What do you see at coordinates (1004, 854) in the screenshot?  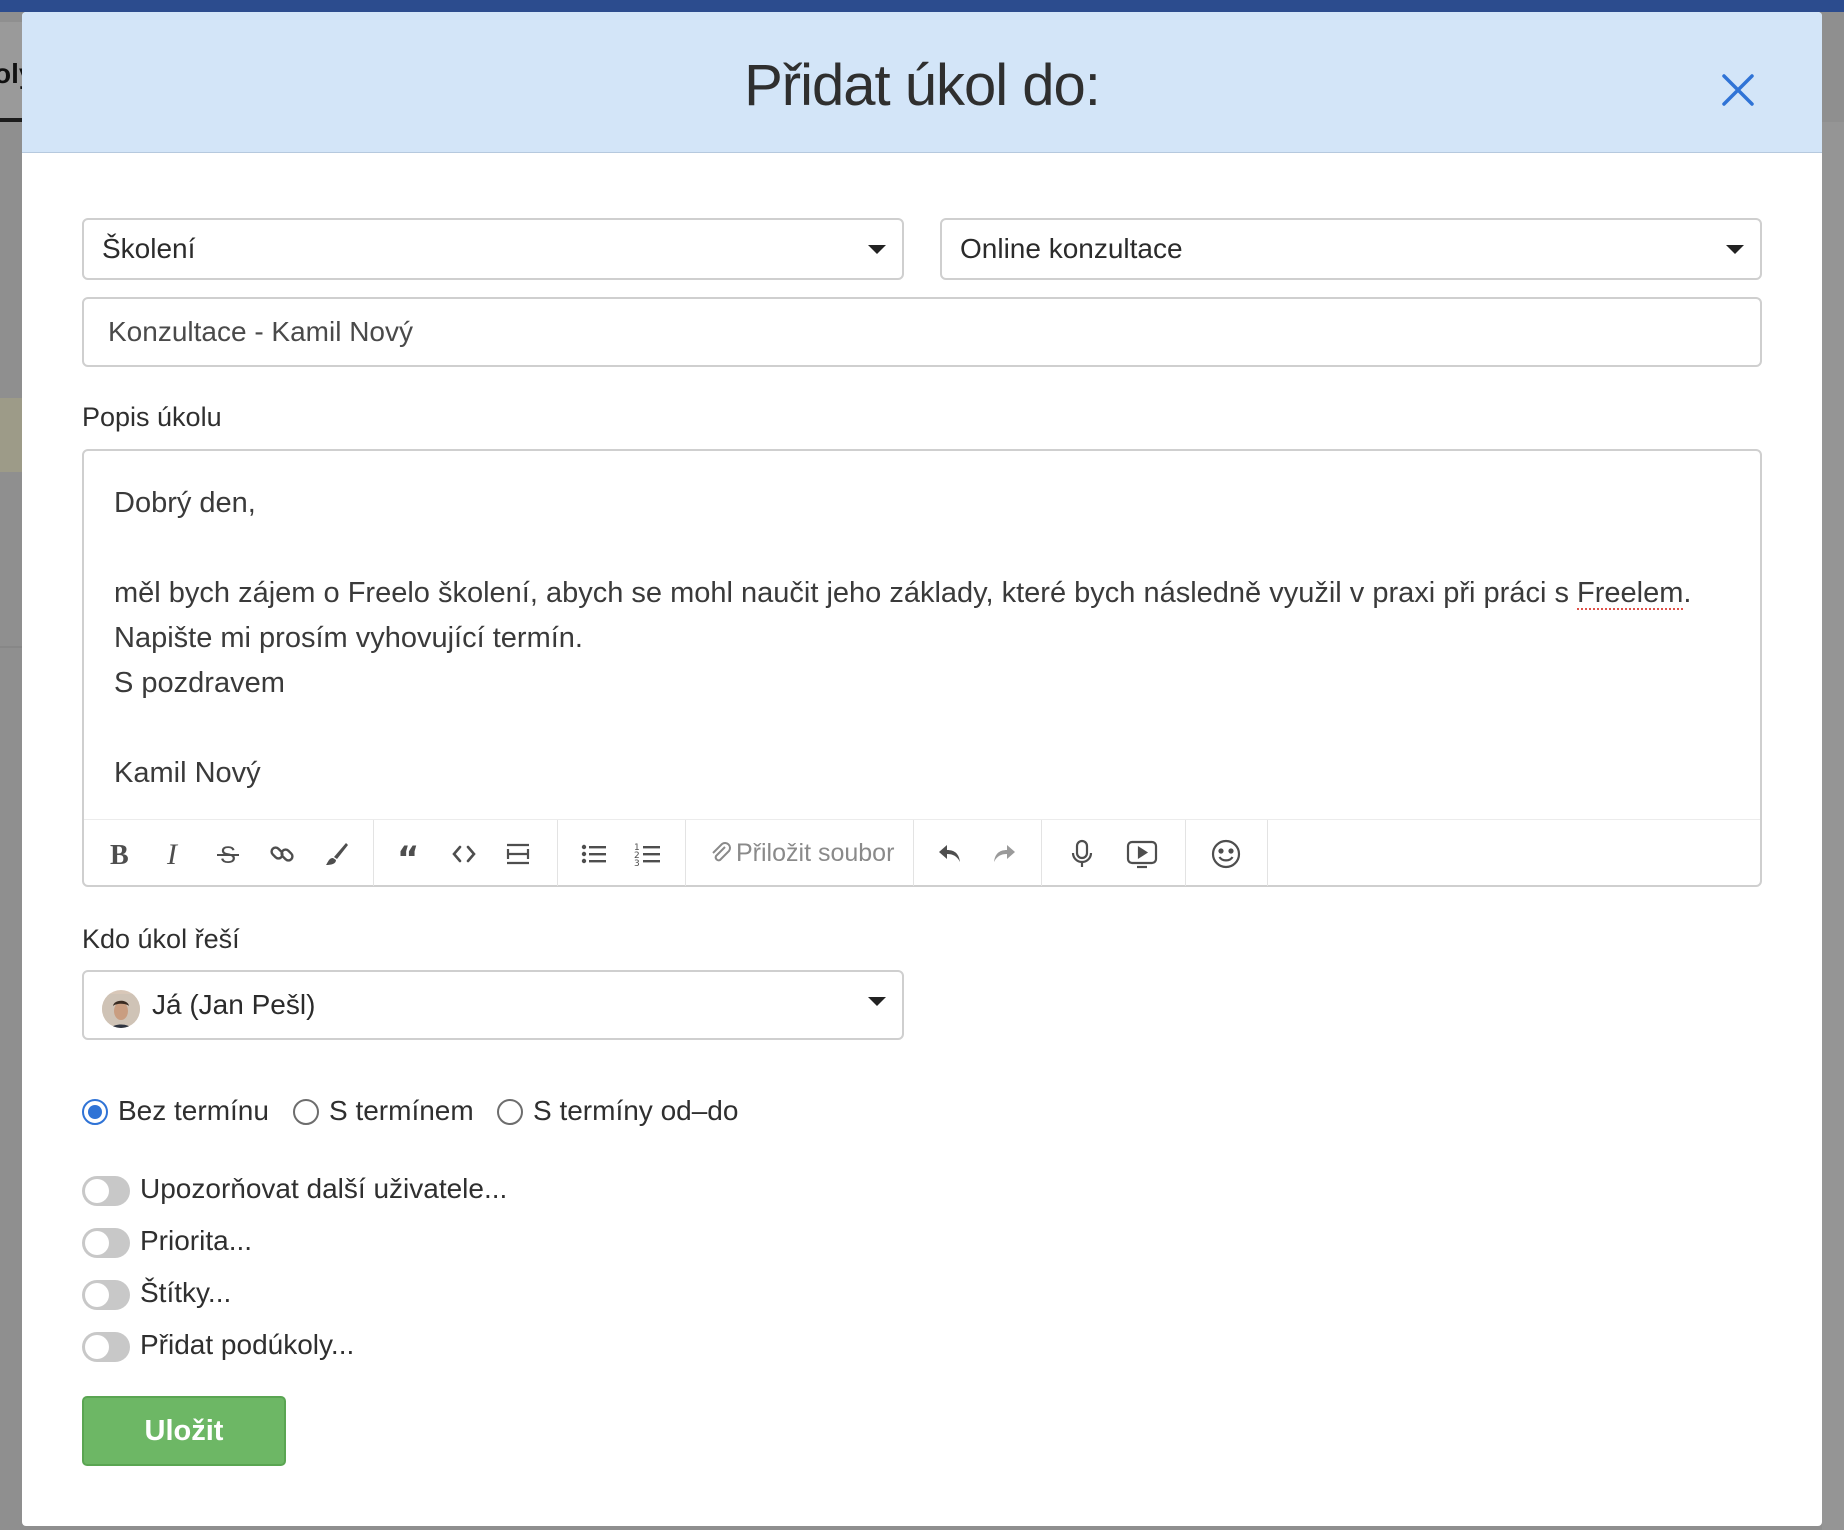 I see `redo-icon` at bounding box center [1004, 854].